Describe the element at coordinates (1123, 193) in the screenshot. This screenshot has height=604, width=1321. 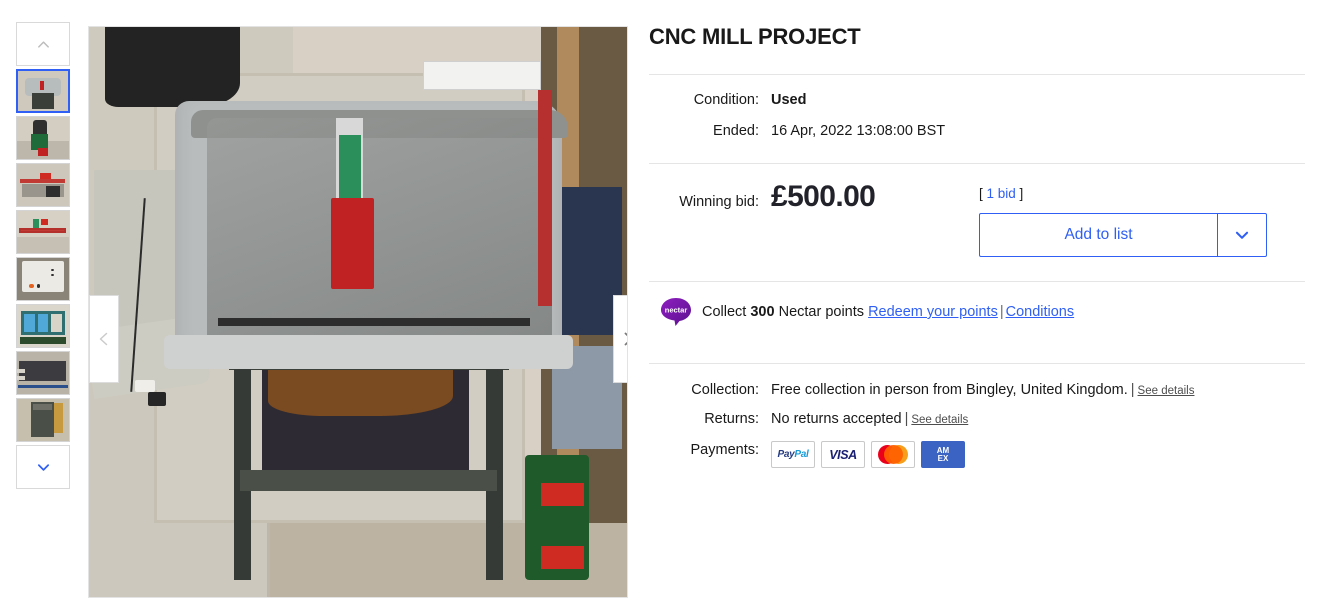
I see `bid-count: [ 1 bid ]` at that location.